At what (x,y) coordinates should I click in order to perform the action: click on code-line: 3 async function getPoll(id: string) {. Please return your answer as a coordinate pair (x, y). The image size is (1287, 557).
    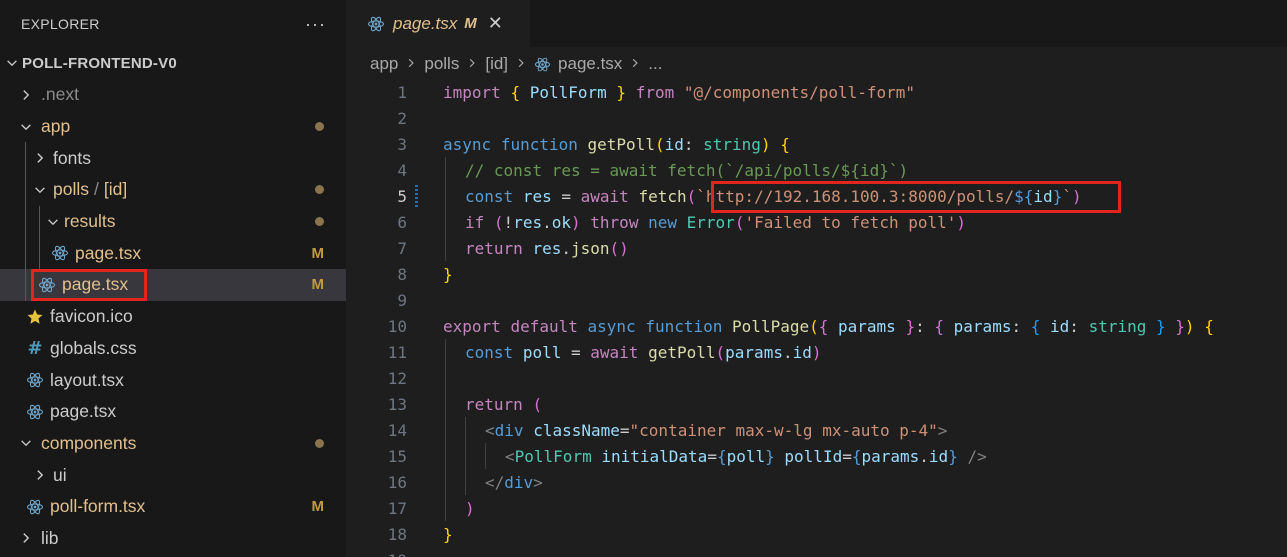
    Looking at the image, I should click on (817, 144).